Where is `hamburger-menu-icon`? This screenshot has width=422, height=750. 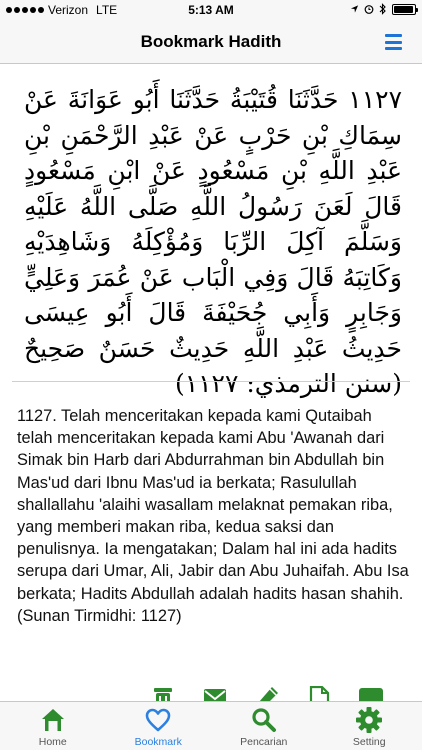 hamburger-menu-icon is located at coordinates (393, 42).